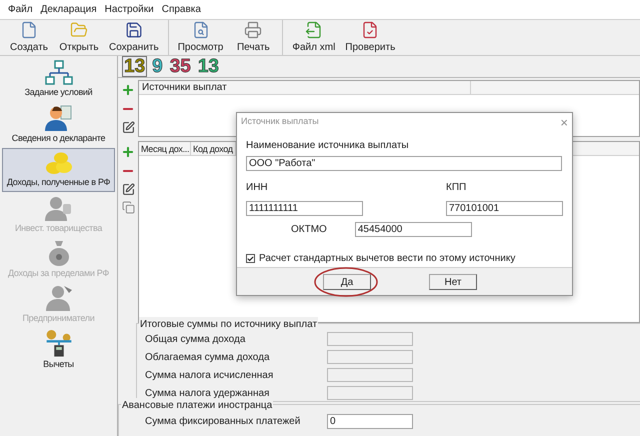 This screenshot has width=640, height=436. I want to click on field-label: ИНН, so click(257, 188).